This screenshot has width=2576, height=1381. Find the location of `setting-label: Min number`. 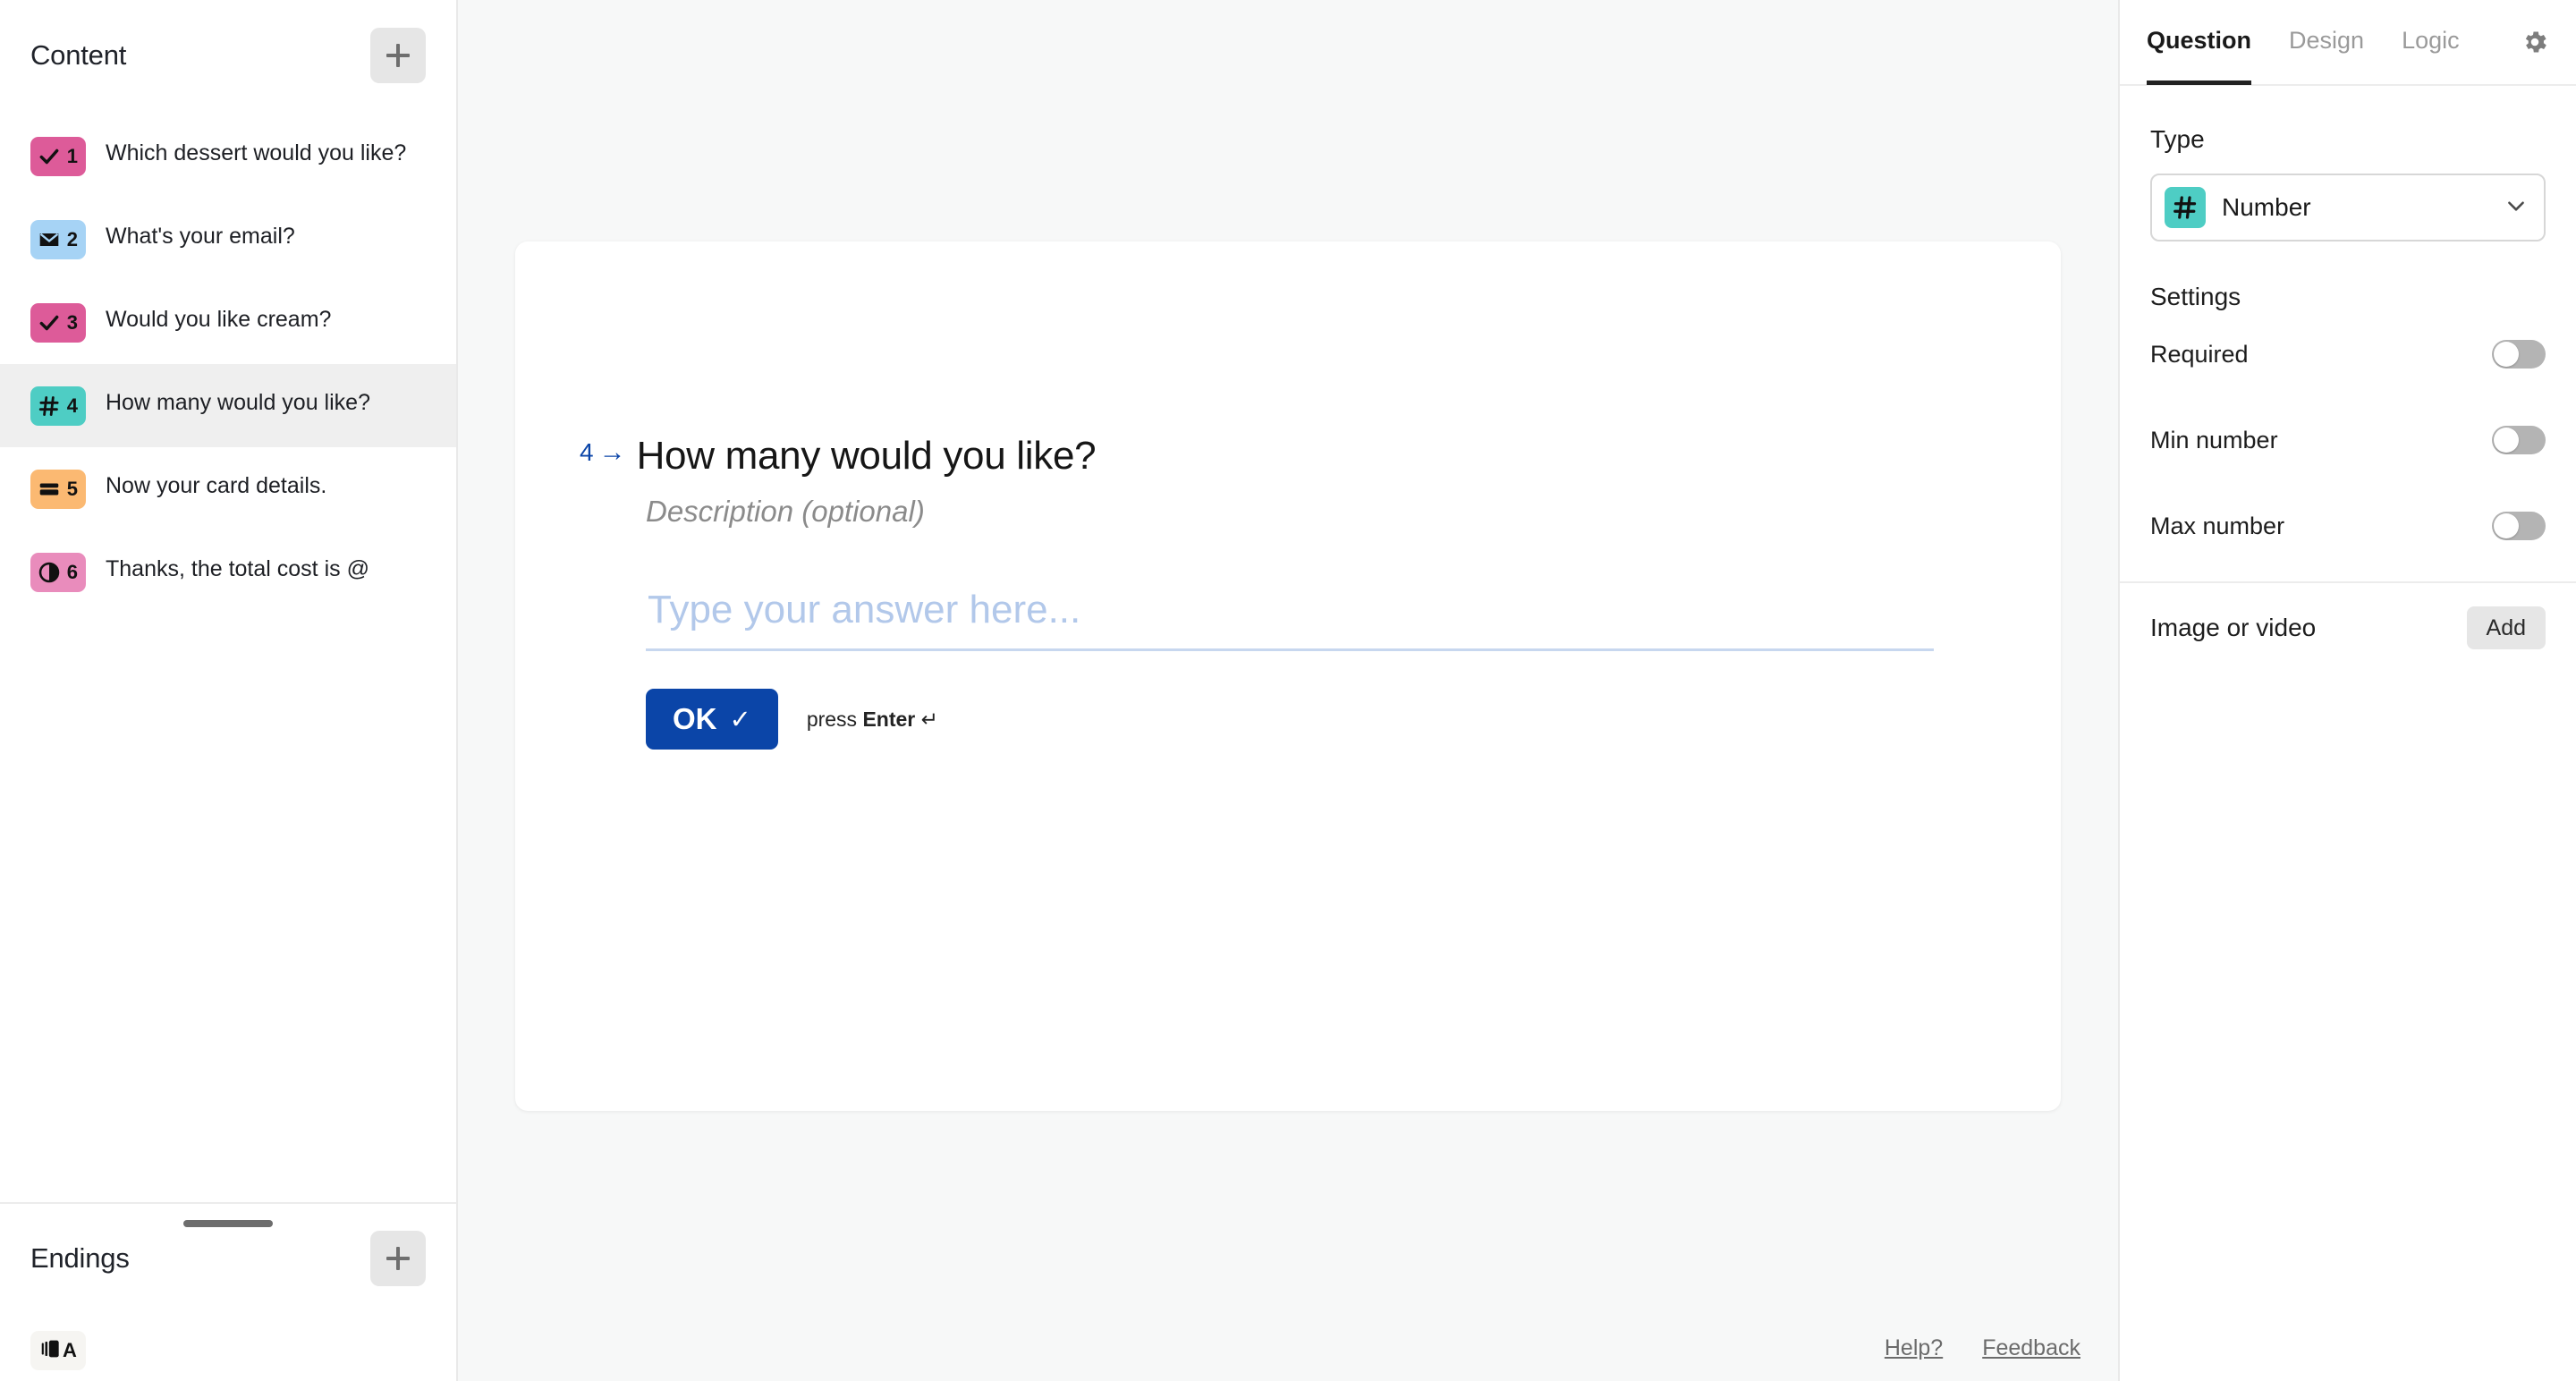

setting-label: Min number is located at coordinates (2214, 439).